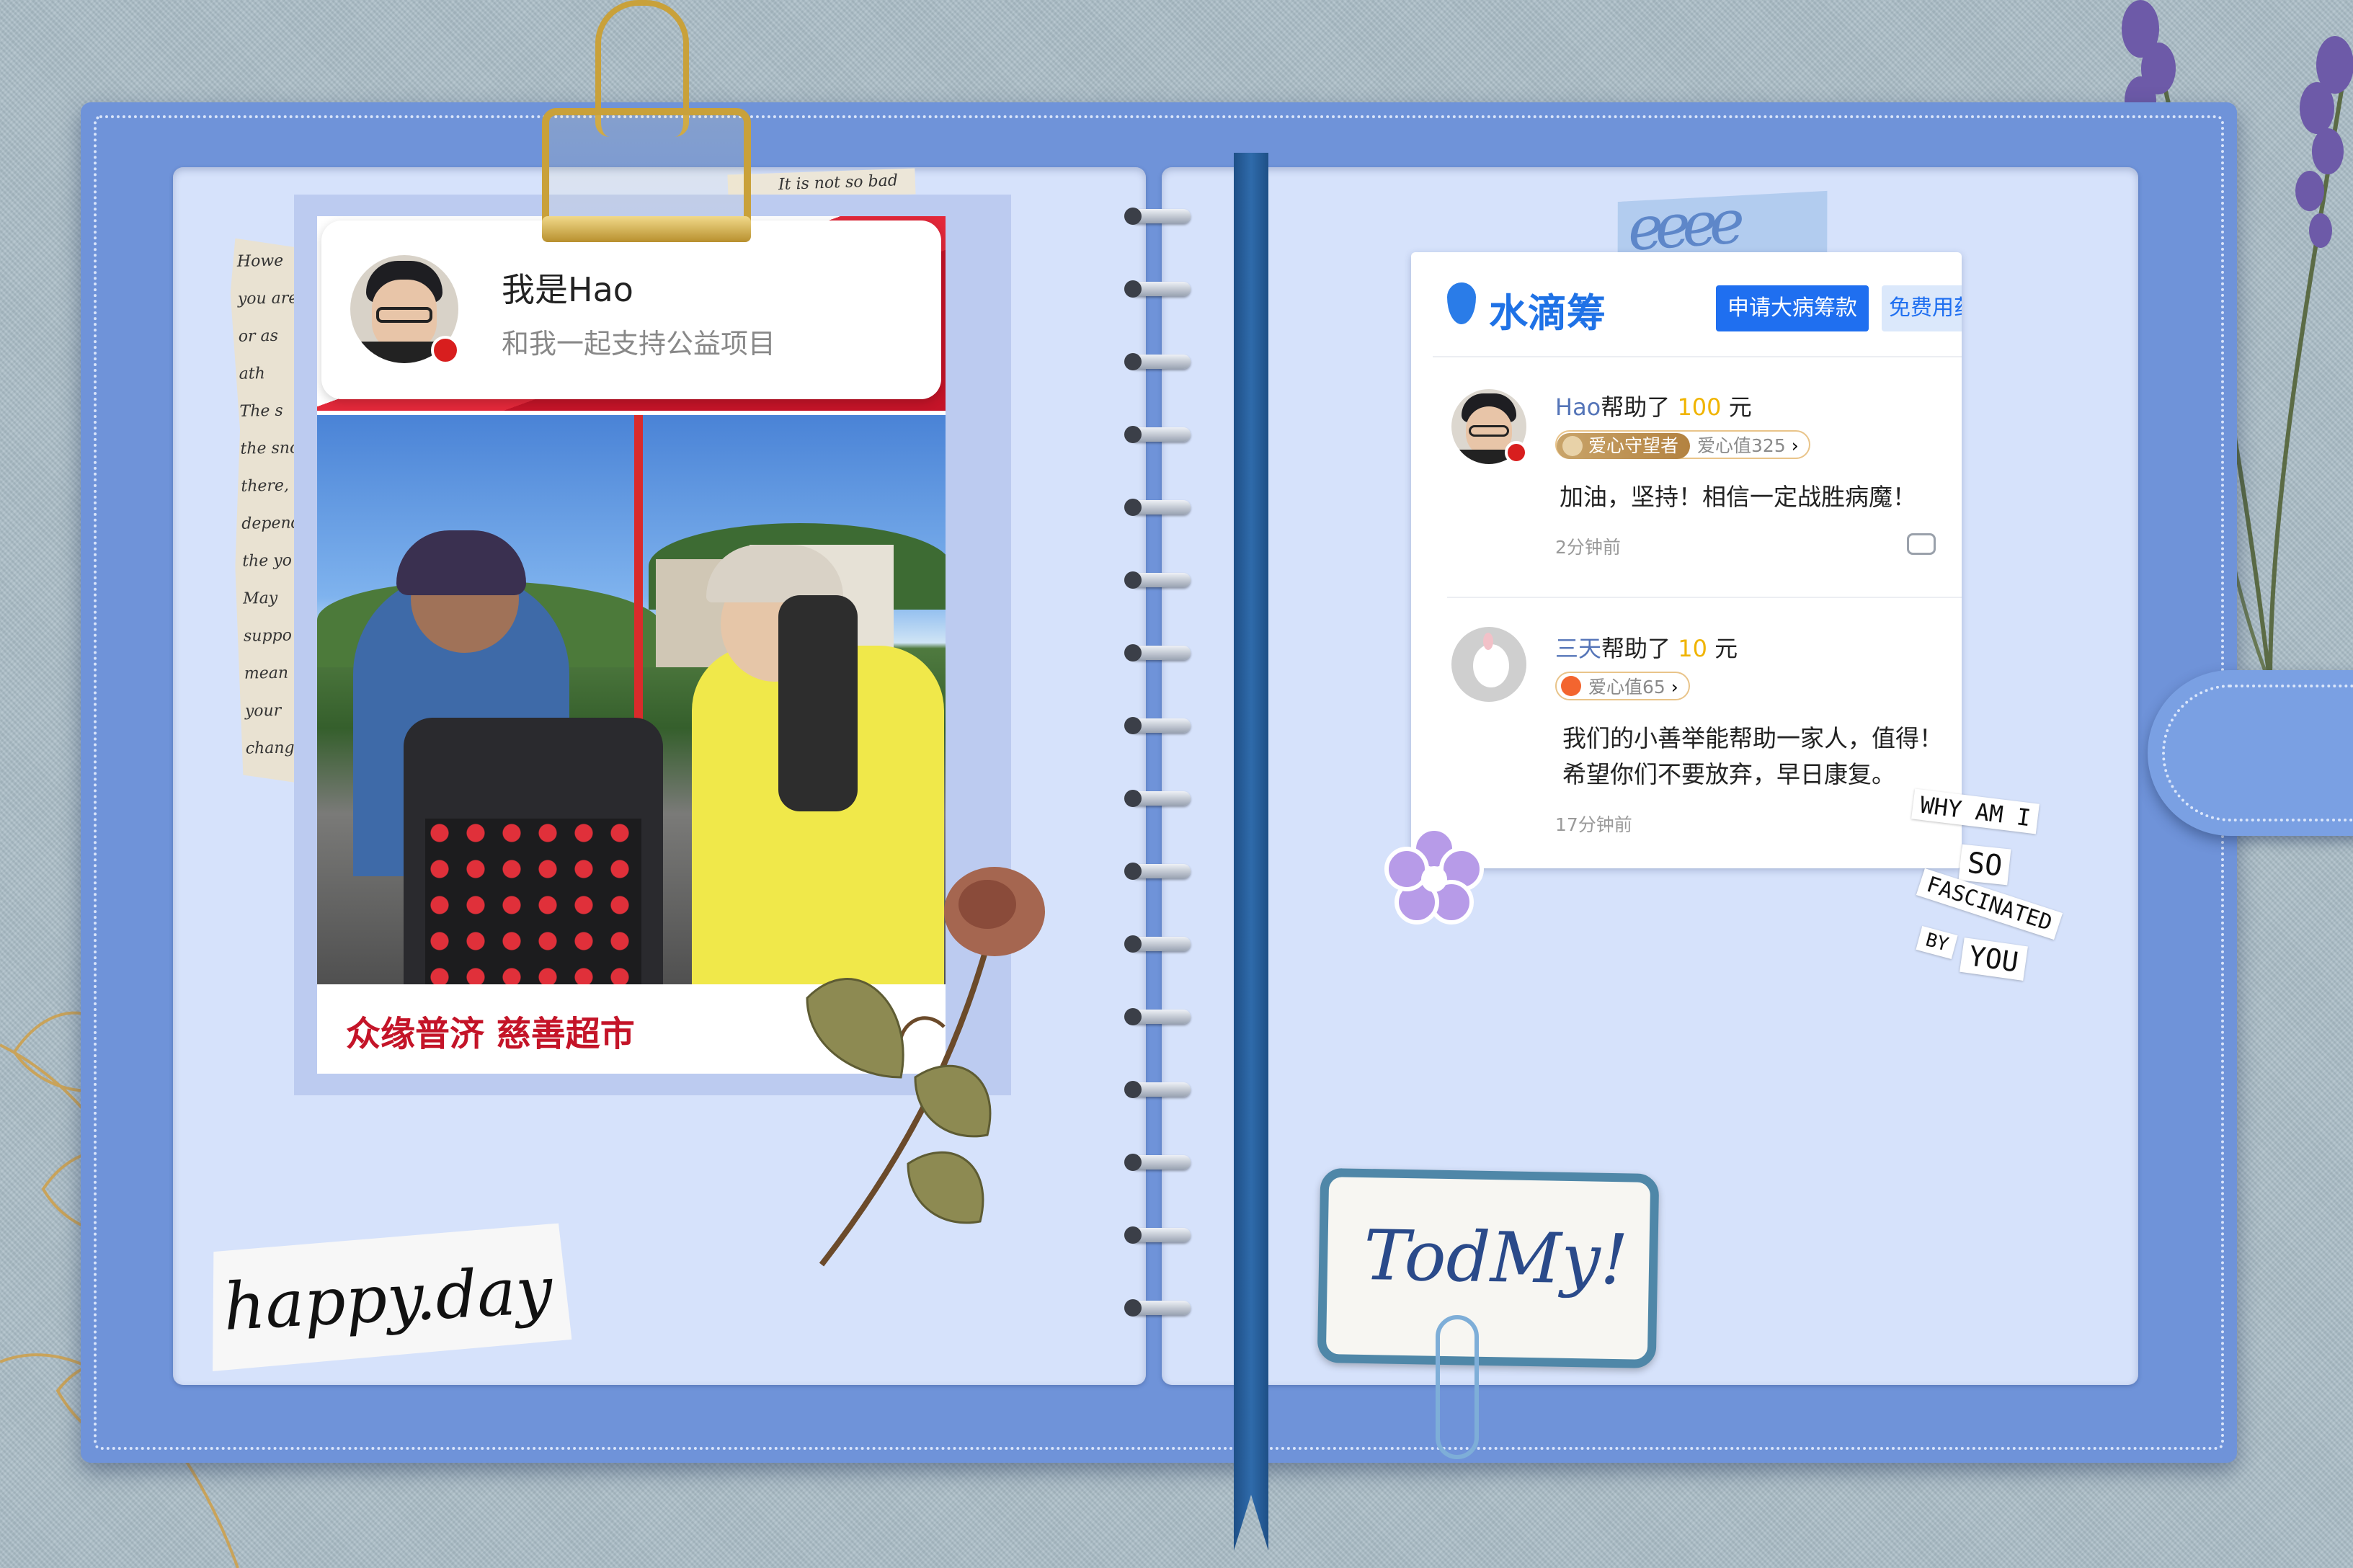  Describe the element at coordinates (1937, 942) in the screenshot. I see `quote-line: BY` at that location.